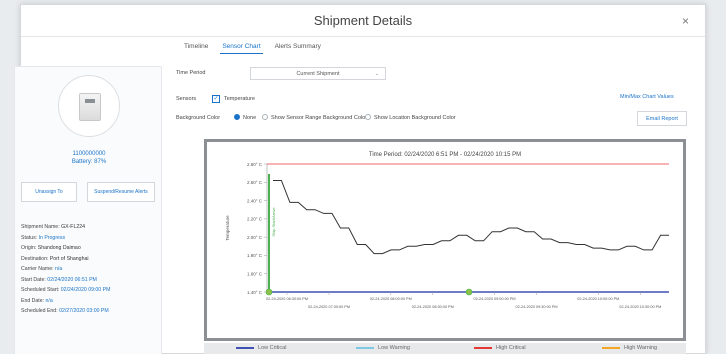 The image size is (726, 354). What do you see at coordinates (265, 117) in the screenshot?
I see `bg-sensor-range-radio` at bounding box center [265, 117].